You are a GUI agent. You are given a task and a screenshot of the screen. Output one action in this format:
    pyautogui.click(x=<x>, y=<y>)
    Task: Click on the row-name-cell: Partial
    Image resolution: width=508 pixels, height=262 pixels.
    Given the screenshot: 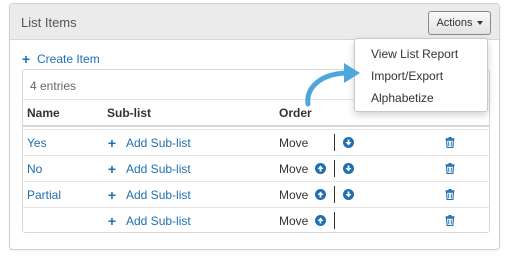 What is the action you would take?
    pyautogui.click(x=44, y=194)
    